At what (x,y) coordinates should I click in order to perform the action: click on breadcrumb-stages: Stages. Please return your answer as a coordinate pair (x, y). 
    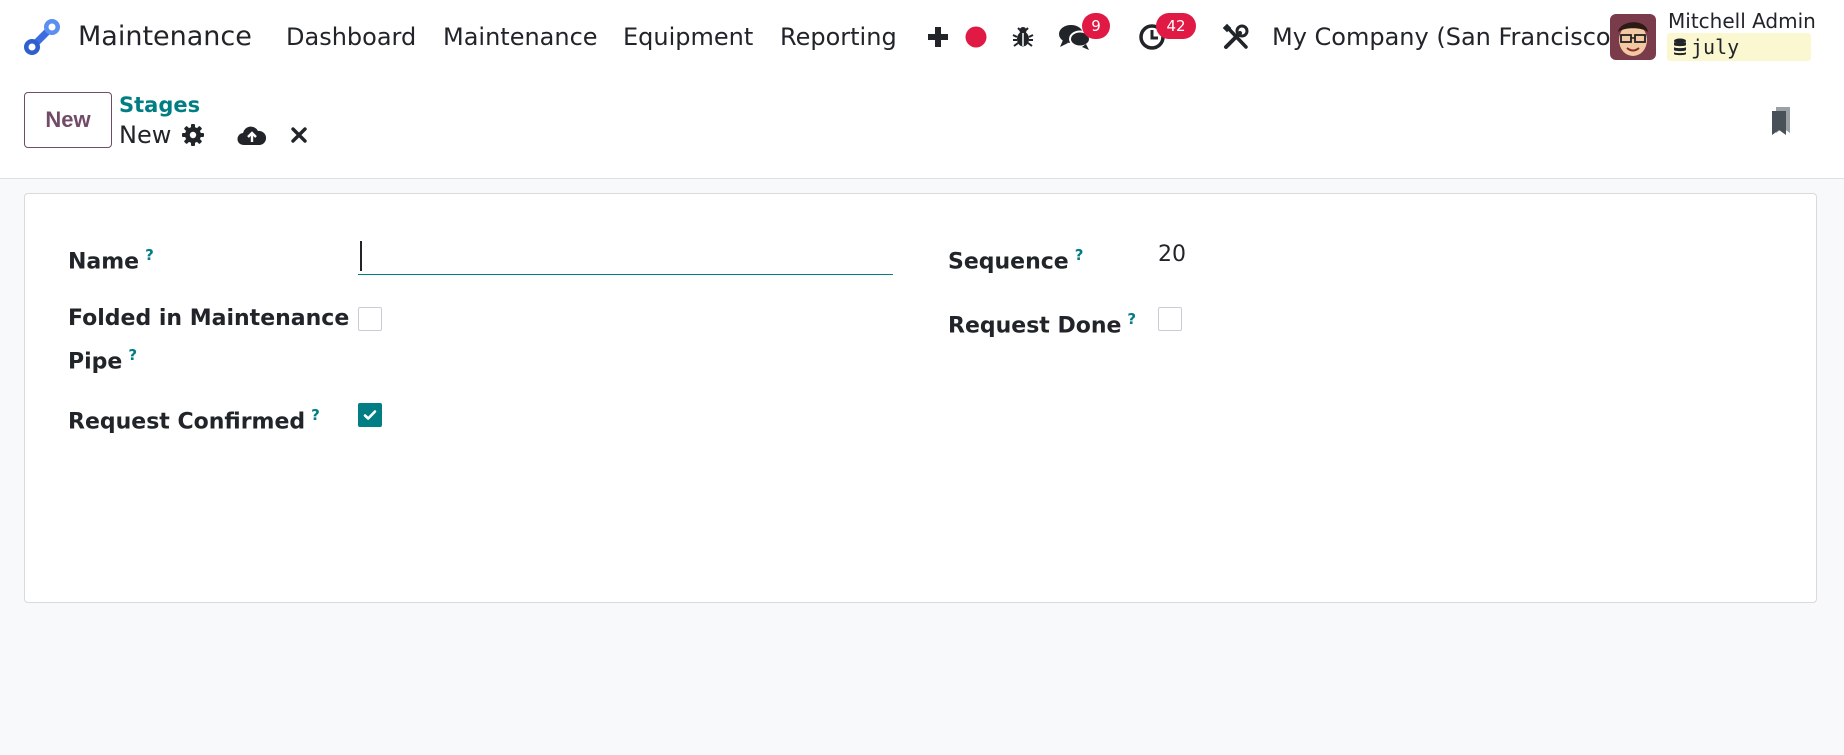
    Looking at the image, I should click on (159, 105).